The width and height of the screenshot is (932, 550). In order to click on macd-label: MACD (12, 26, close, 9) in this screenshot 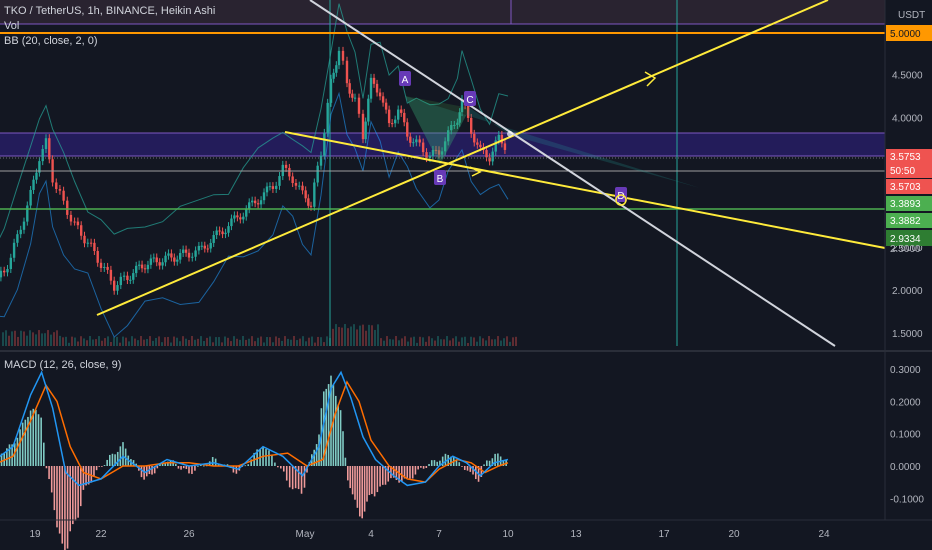, I will do `click(62, 365)`.